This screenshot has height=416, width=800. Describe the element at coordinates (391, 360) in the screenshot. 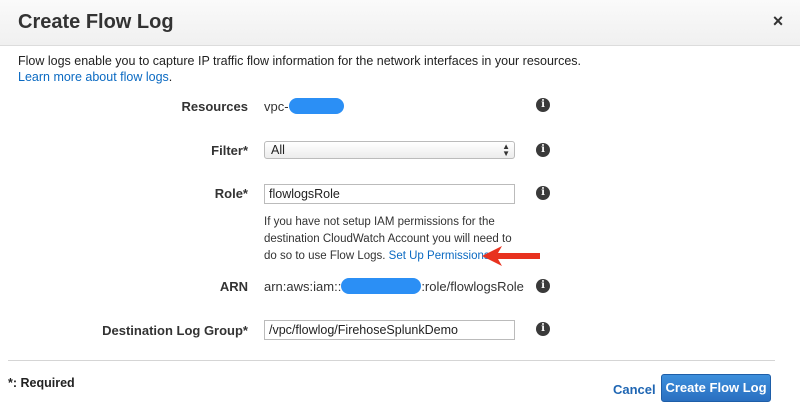

I see `footer-divider` at that location.